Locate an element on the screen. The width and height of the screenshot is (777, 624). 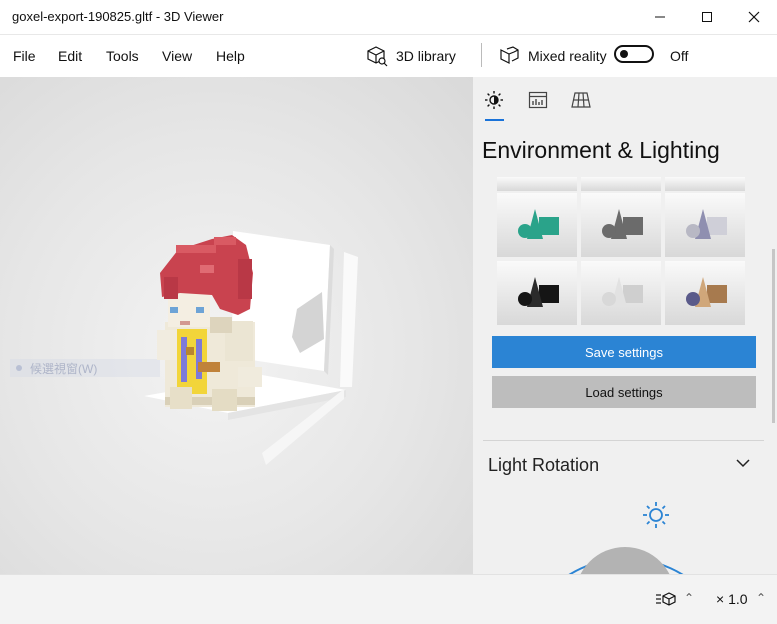
teal-shapes-icon is located at coordinates (538, 224).